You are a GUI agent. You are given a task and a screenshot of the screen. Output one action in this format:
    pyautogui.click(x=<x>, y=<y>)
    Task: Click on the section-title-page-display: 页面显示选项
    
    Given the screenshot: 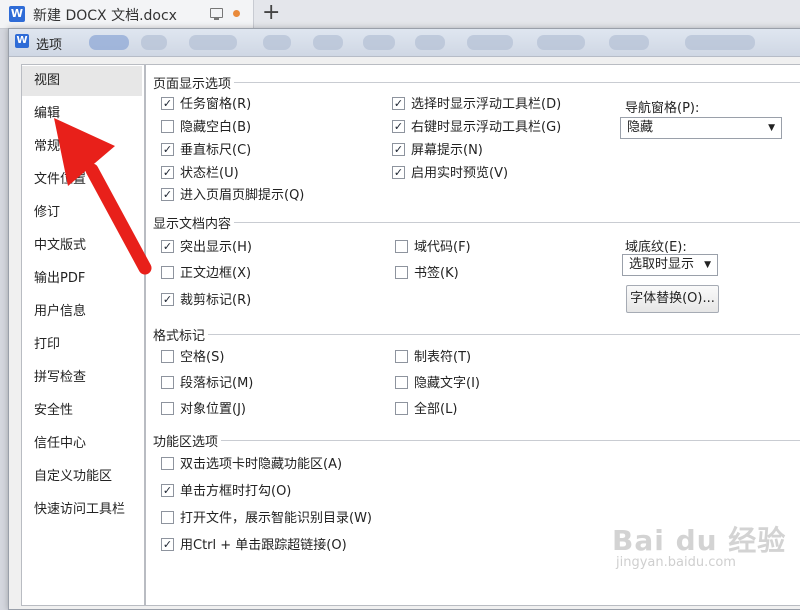 What is the action you would take?
    pyautogui.click(x=192, y=84)
    